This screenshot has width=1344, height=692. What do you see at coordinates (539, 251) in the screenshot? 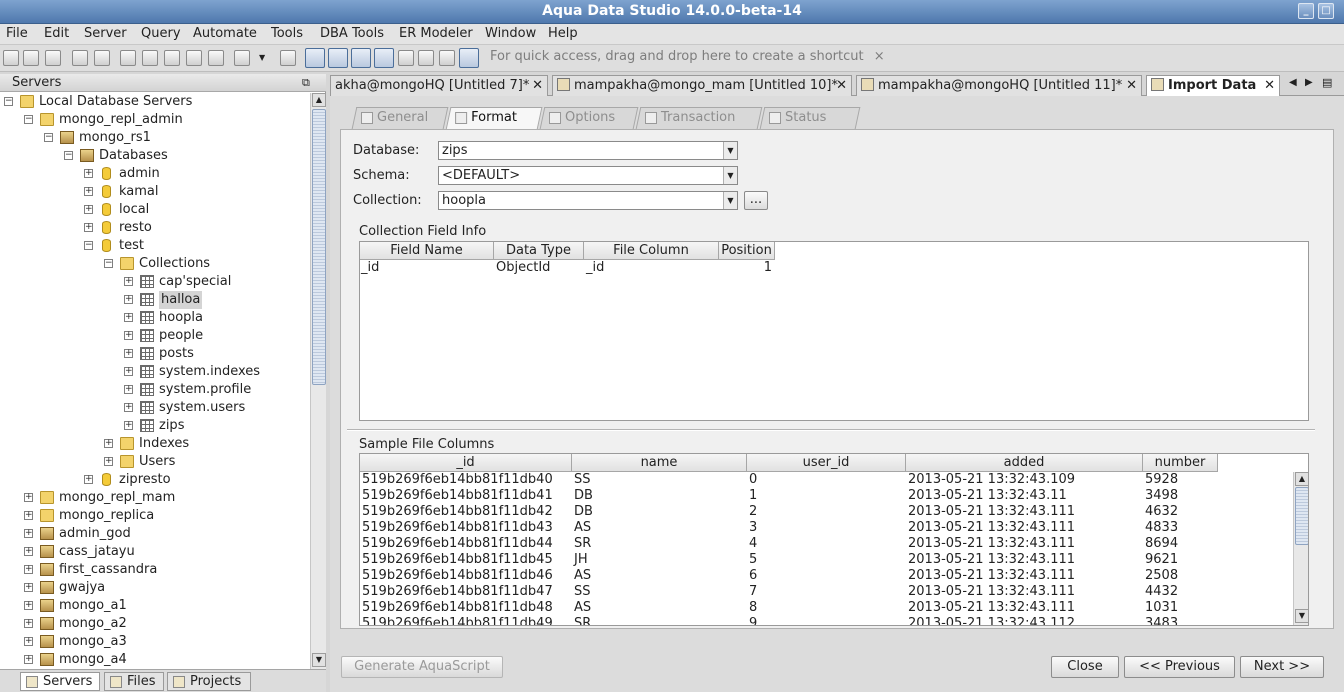
I see `column-header: Data Type` at bounding box center [539, 251].